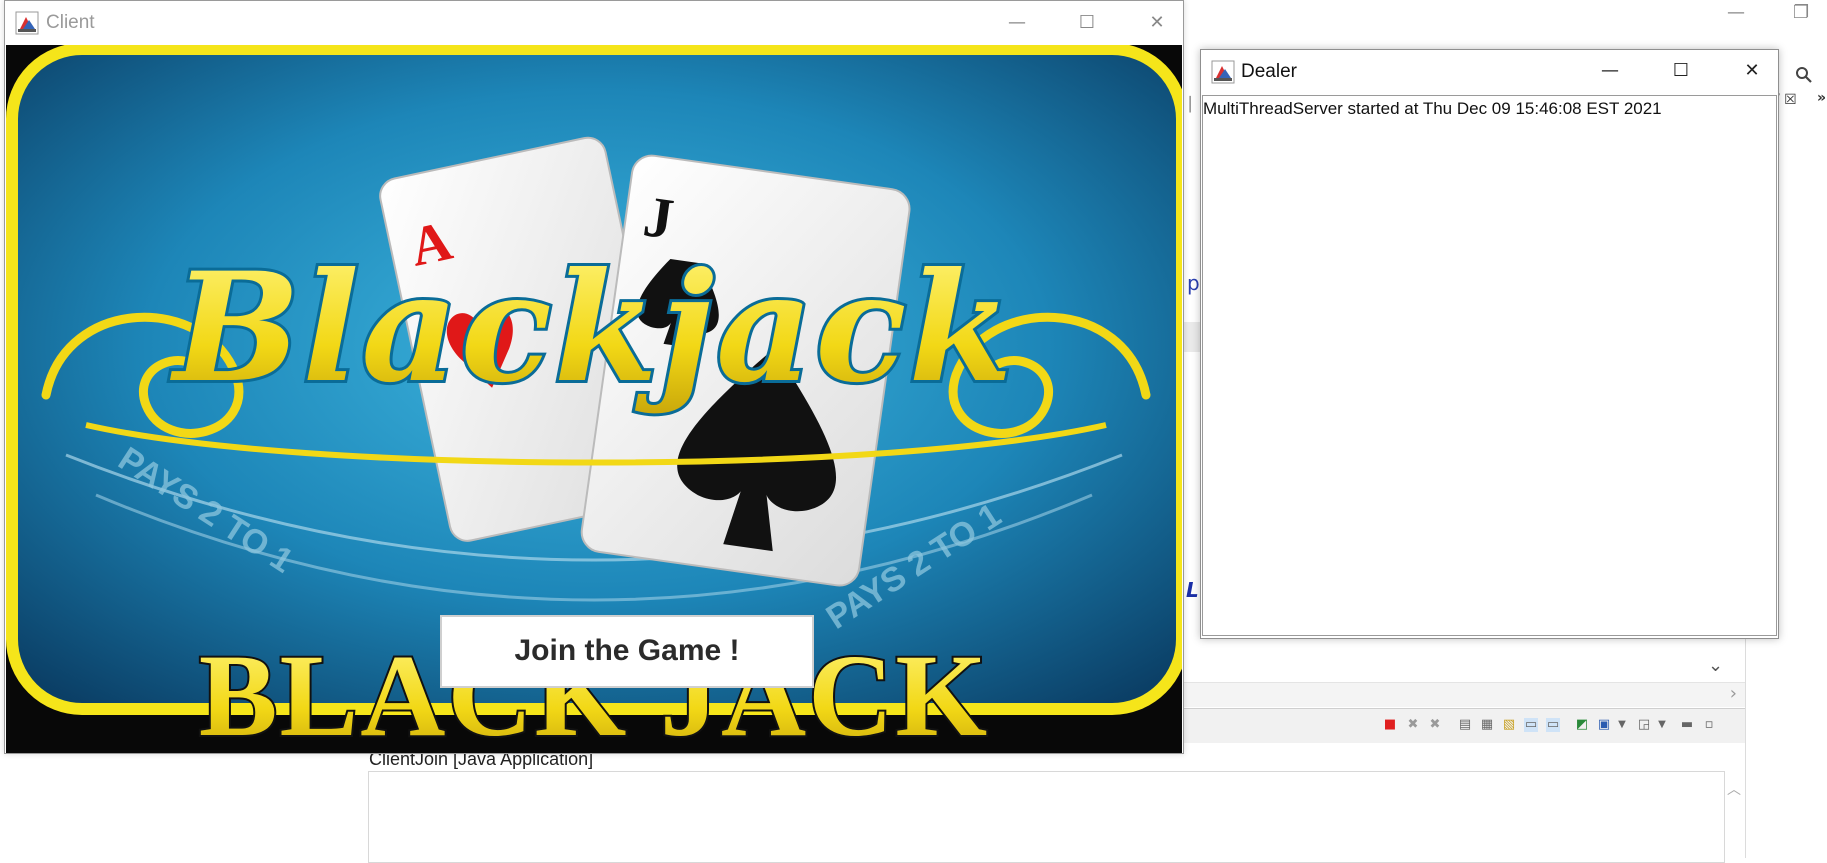 Image resolution: width=1827 pixels, height=863 pixels. Describe the element at coordinates (1190, 105) in the screenshot. I see `ide-editor-marker: │` at that location.